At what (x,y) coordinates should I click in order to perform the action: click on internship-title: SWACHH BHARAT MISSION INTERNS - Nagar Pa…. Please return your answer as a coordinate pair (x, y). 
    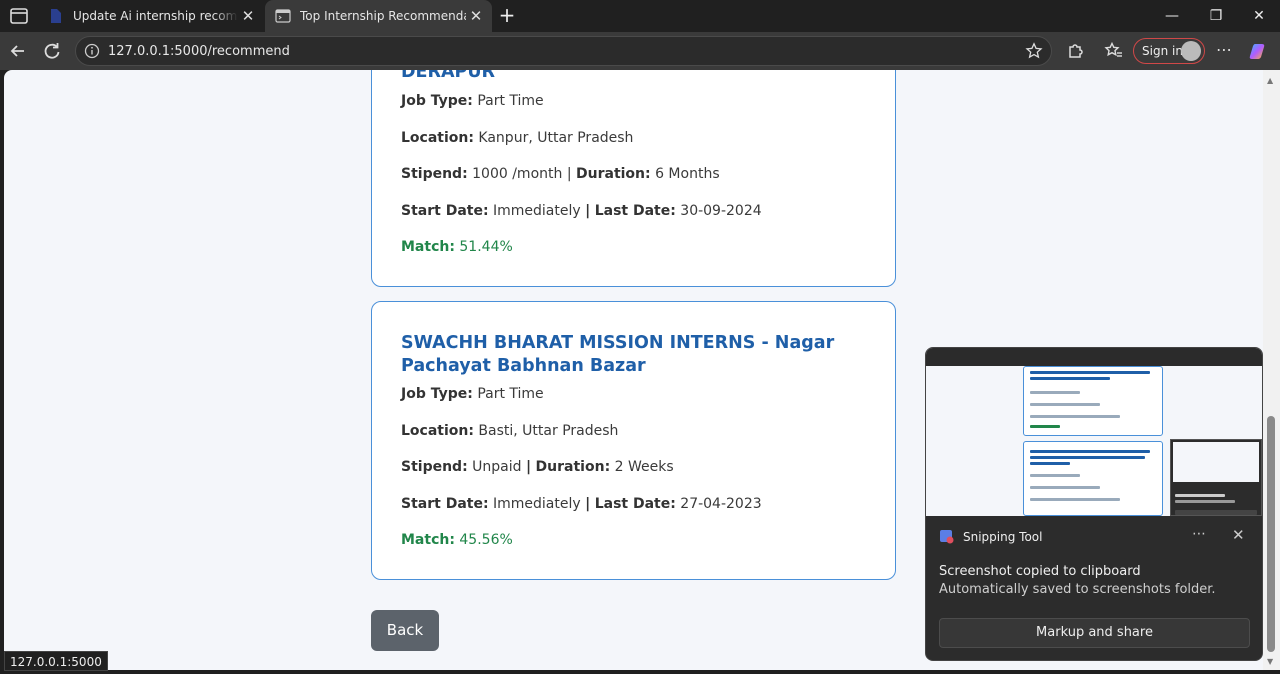
    Looking at the image, I should click on (618, 354).